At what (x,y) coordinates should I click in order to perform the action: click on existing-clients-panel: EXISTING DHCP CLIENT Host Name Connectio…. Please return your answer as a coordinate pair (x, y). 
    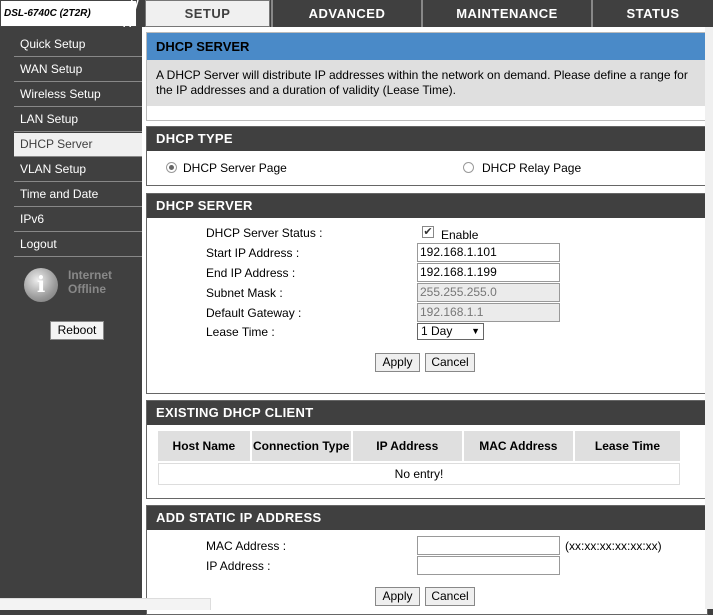
    Looking at the image, I should click on (427, 449).